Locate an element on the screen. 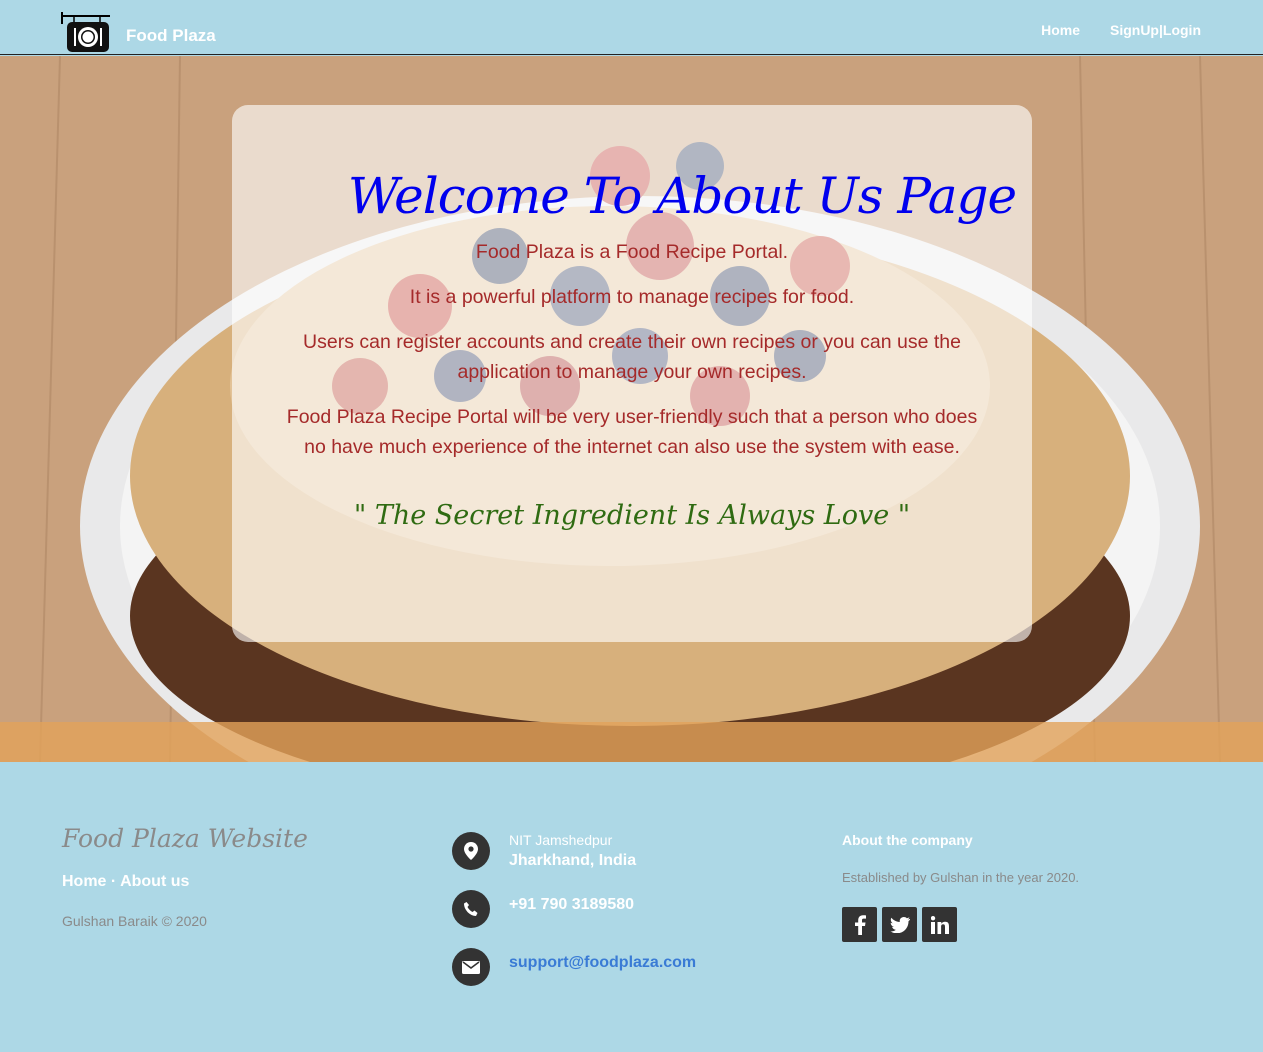  twitter-icon is located at coordinates (899, 924).